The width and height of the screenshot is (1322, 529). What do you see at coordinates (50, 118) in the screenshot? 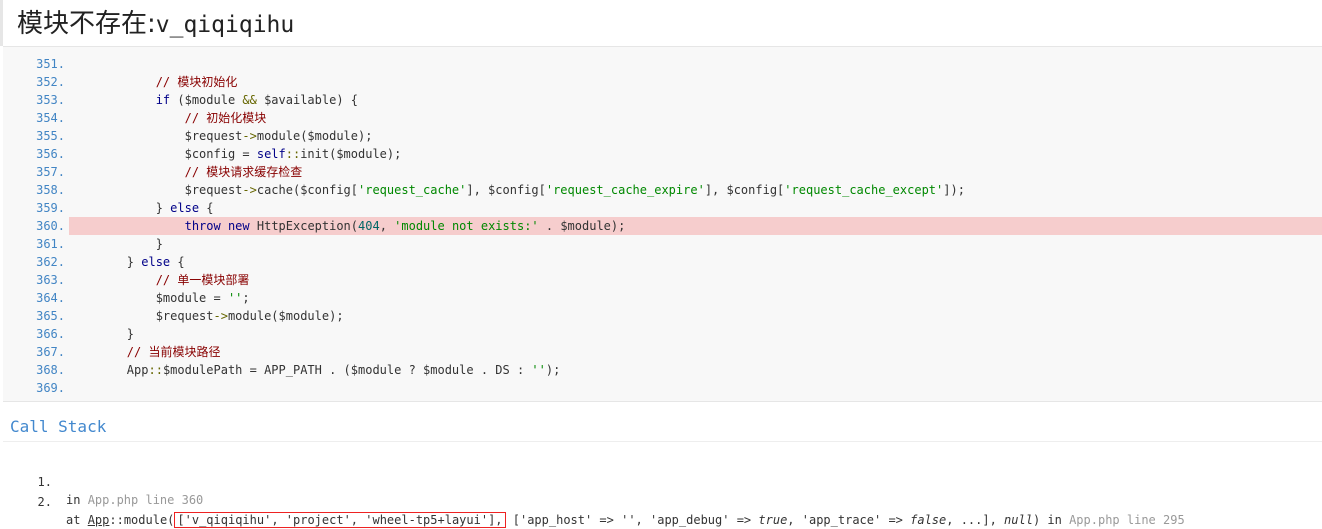
I see `line-number: 354.` at bounding box center [50, 118].